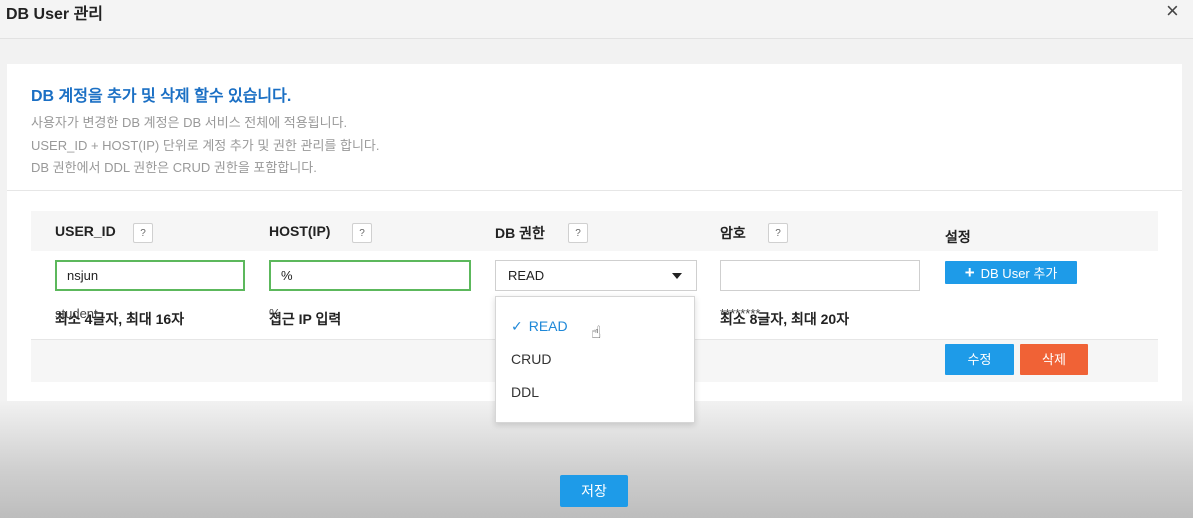  Describe the element at coordinates (300, 231) in the screenshot. I see `column-header-host: HOST(IP)` at that location.